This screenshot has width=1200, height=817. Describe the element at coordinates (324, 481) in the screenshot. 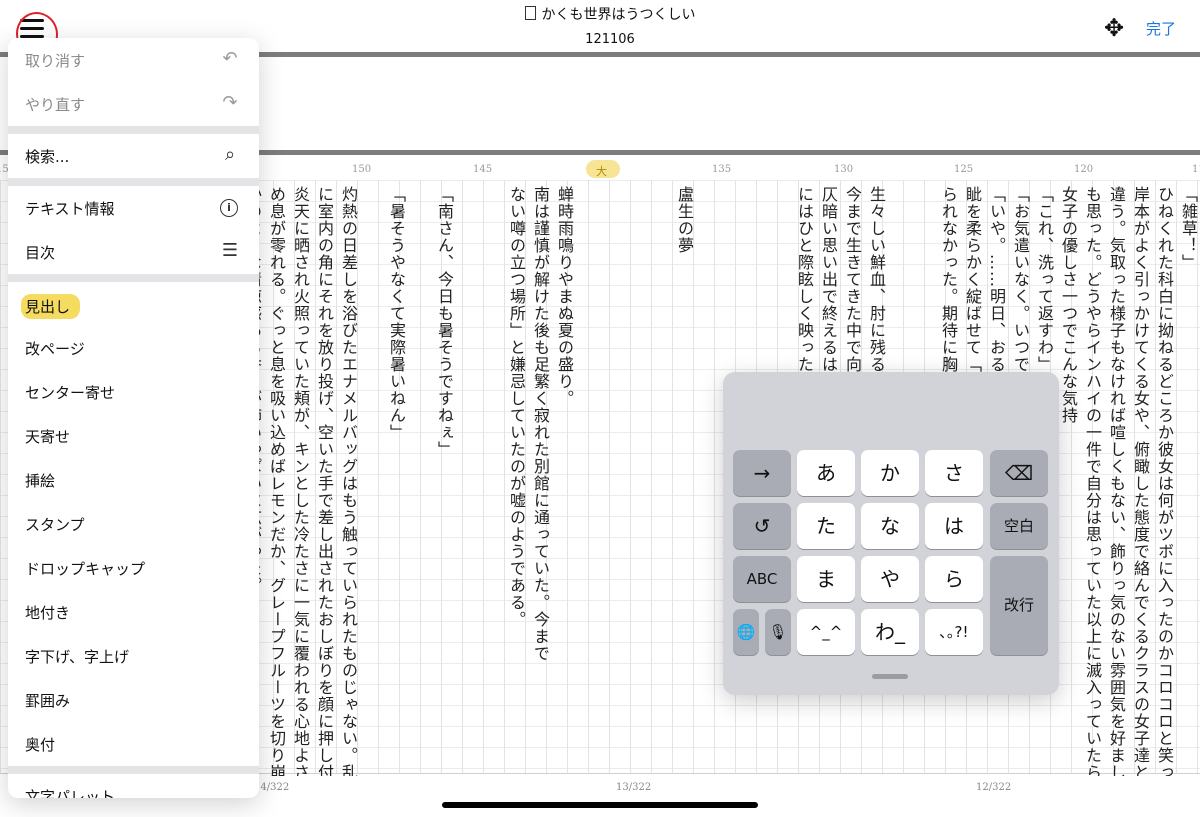

I see `manuscript-column: に室内の角にそれを放り投げ、空いた手で差し出されたおしぼりを顔に押し付け` at that location.